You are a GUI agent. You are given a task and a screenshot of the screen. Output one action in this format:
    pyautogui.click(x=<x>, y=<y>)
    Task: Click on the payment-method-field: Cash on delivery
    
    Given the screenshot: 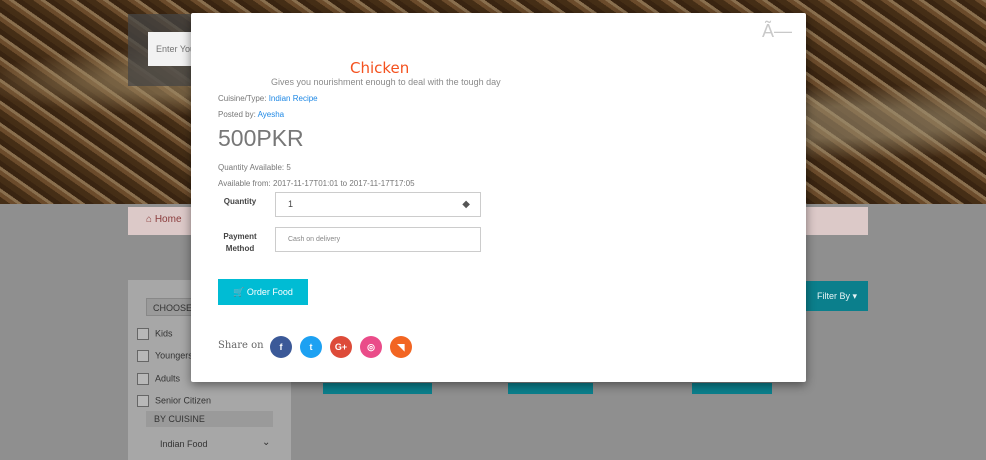 What is the action you would take?
    pyautogui.click(x=378, y=239)
    